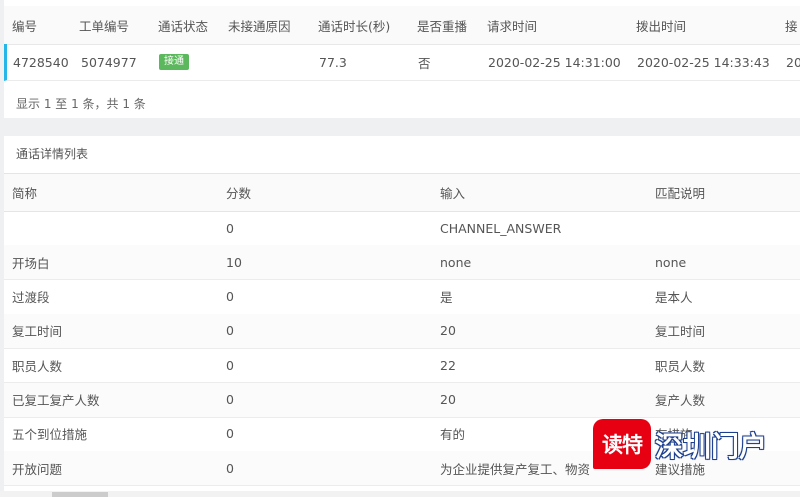 The width and height of the screenshot is (800, 497). I want to click on status-badge: 接通, so click(174, 62).